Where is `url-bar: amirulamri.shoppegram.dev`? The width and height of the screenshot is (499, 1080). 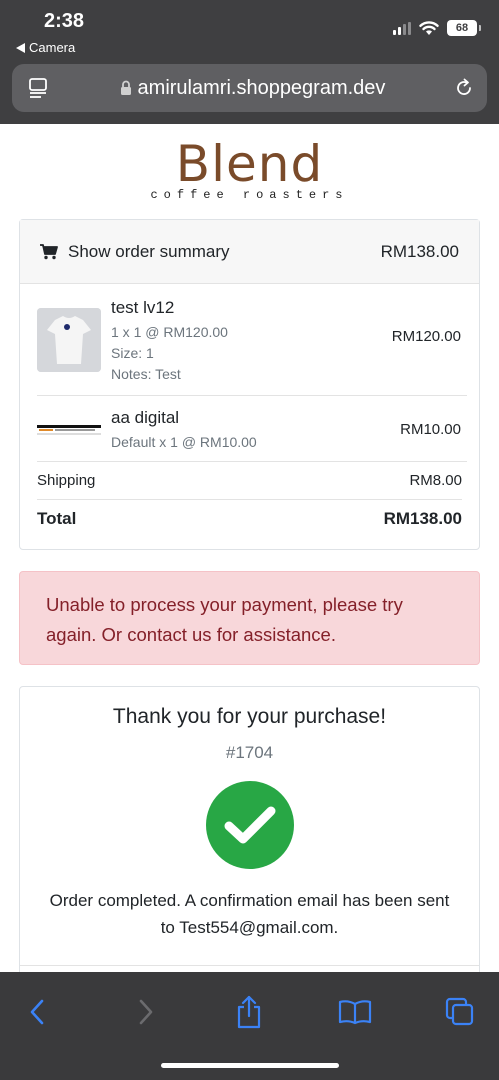 url-bar: amirulamri.shoppegram.dev is located at coordinates (249, 88).